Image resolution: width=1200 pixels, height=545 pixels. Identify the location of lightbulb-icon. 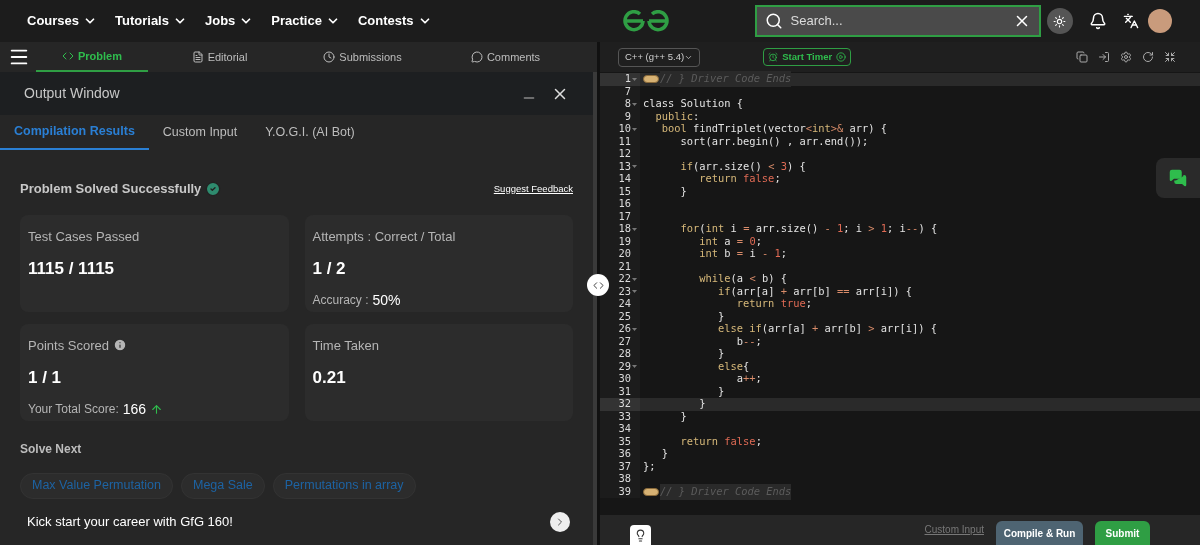
(640, 535).